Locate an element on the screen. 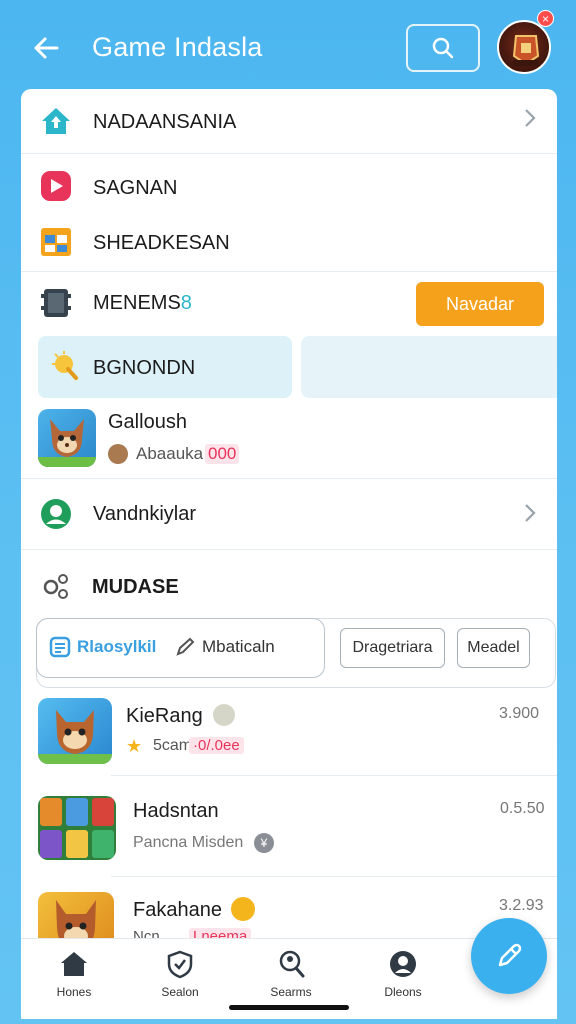 This screenshot has height=1024, width=576. pill-group: Rlaosylkil Mbaticaln is located at coordinates (180, 648).